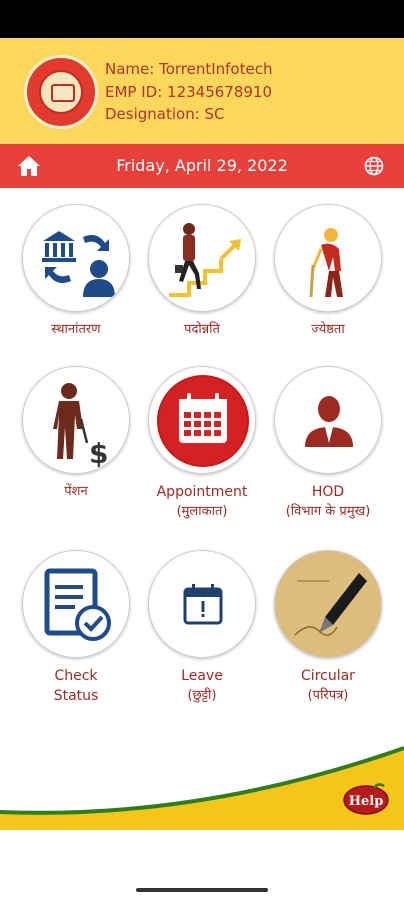 The height and width of the screenshot is (900, 404). I want to click on tile-label: Leave, so click(202, 676).